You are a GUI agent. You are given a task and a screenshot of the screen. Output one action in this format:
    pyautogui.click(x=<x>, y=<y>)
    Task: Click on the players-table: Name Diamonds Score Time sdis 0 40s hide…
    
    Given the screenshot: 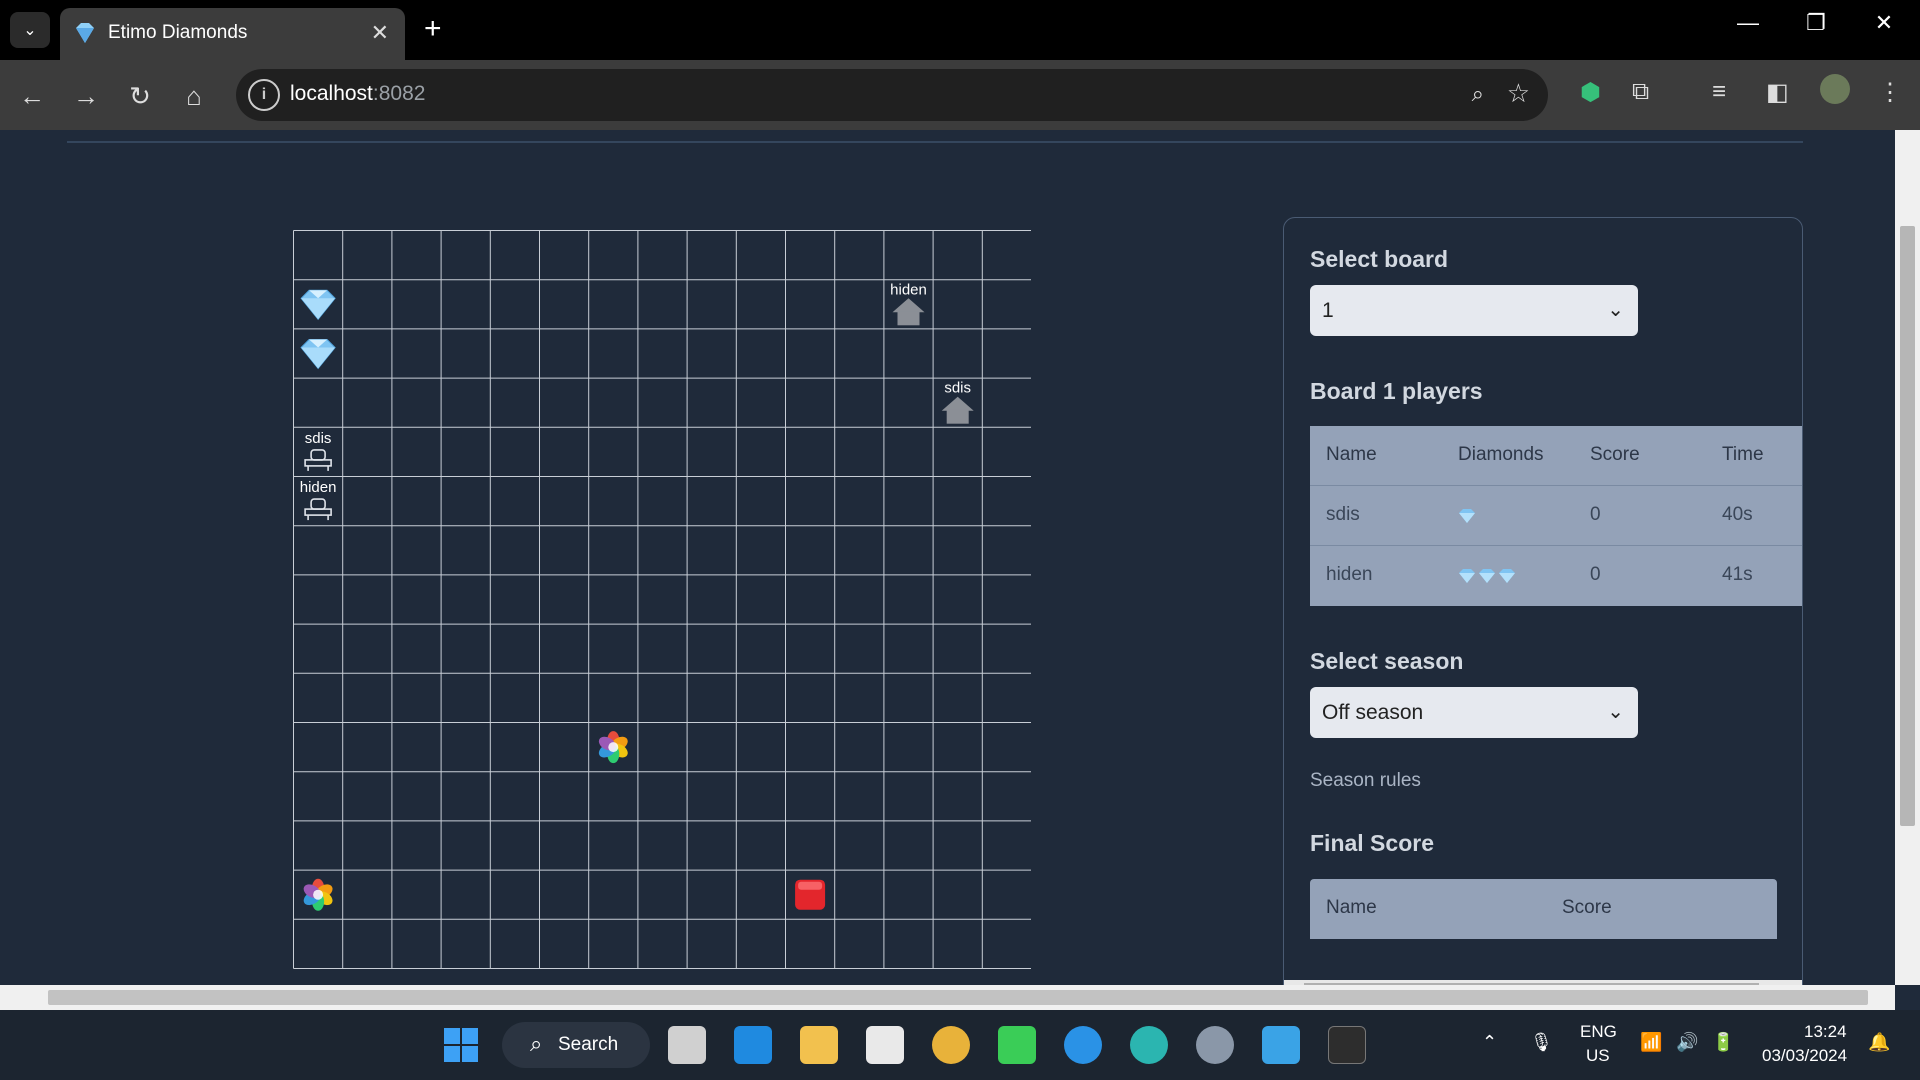 What is the action you would take?
    pyautogui.click(x=1556, y=516)
    